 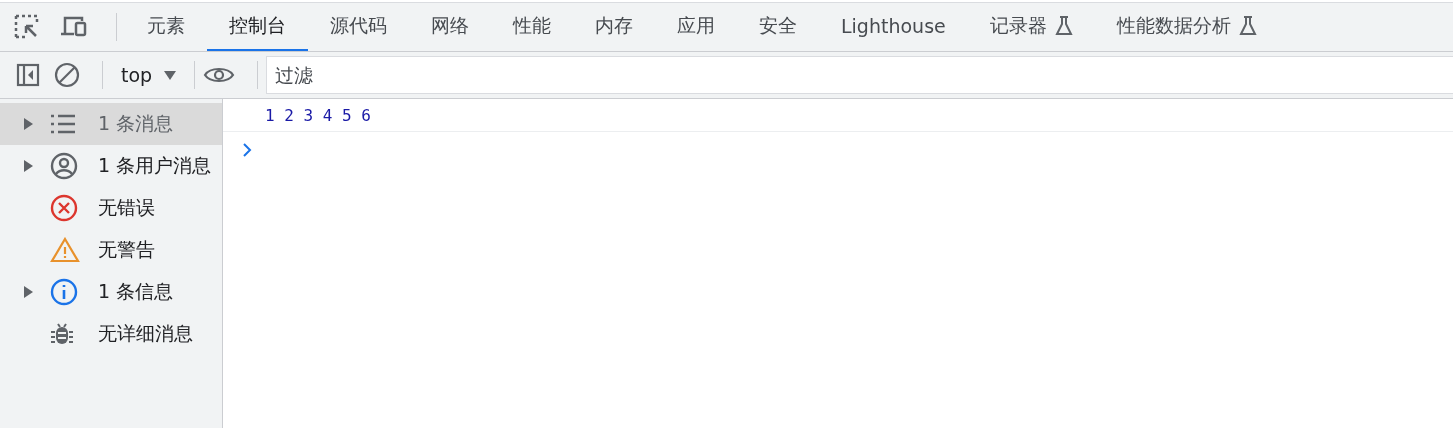 I want to click on panel-tab: 源代码, so click(x=358, y=27).